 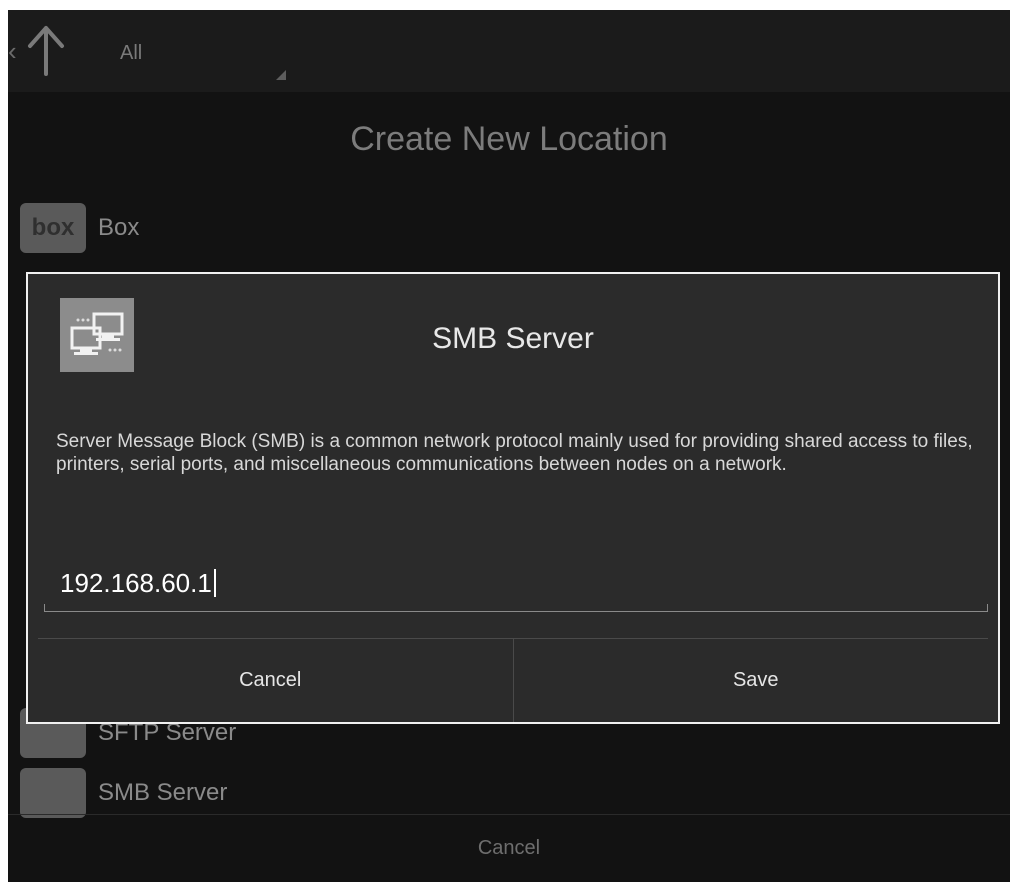 I want to click on chooser-title: Create New Location, so click(x=509, y=139).